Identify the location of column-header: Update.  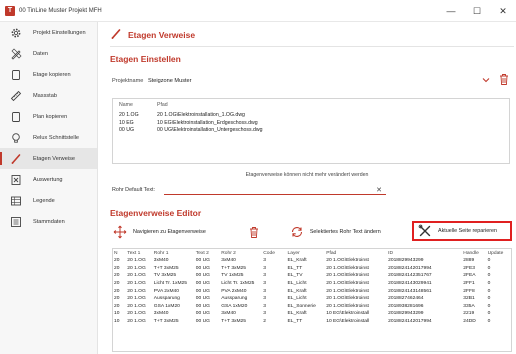
(499, 253).